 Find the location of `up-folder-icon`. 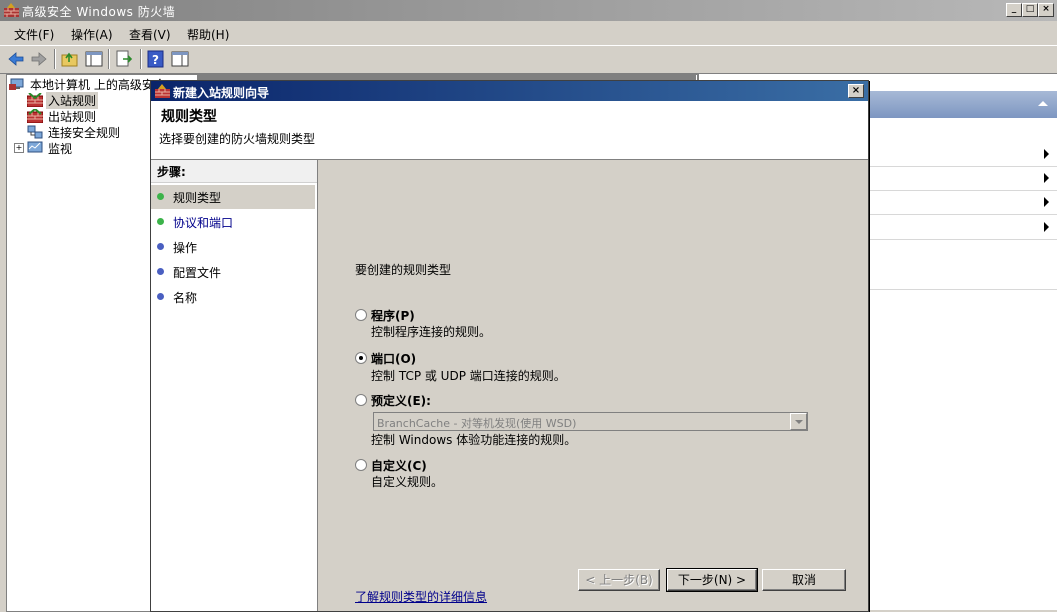

up-folder-icon is located at coordinates (70, 59).